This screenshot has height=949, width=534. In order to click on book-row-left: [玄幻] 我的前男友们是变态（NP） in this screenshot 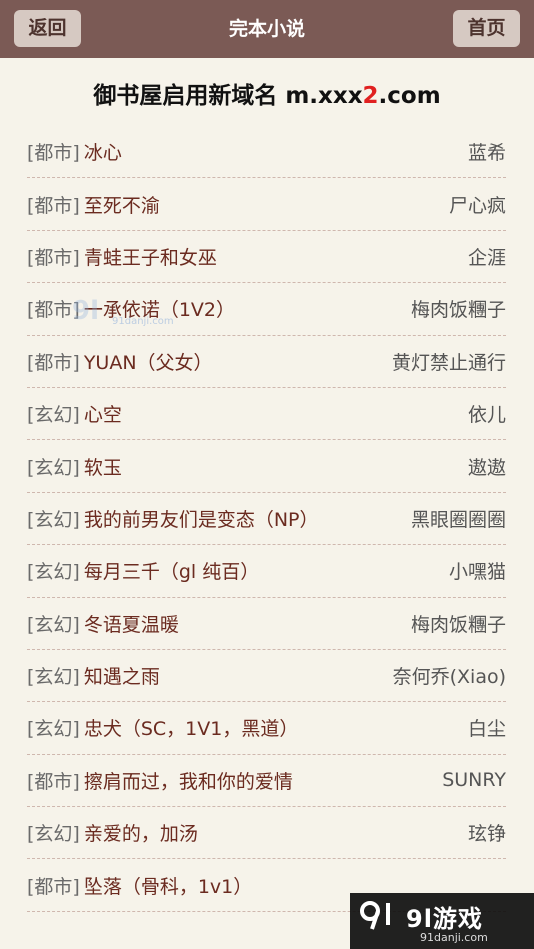, I will do `click(173, 518)`.